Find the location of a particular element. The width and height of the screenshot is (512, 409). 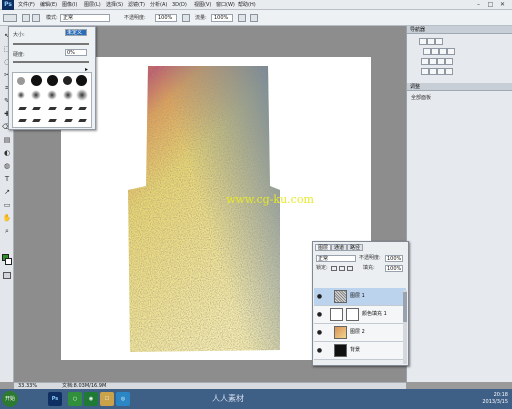

minimize-button: – is located at coordinates (478, 4).